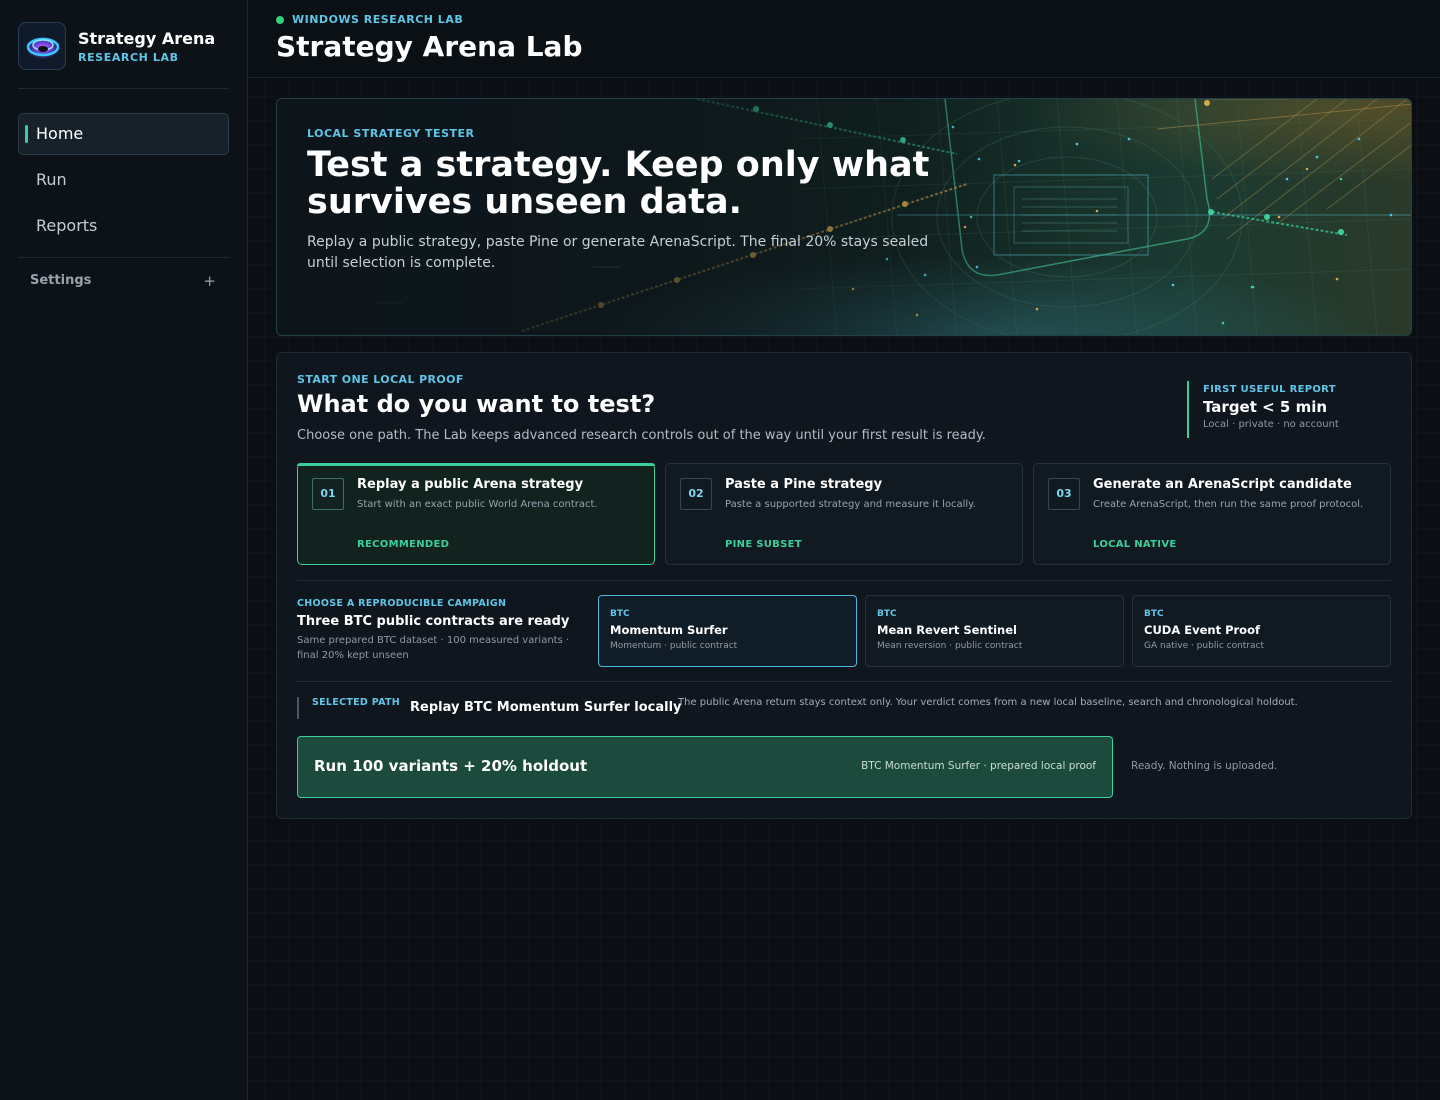  Describe the element at coordinates (696, 494) in the screenshot. I see `path-number: 02` at that location.